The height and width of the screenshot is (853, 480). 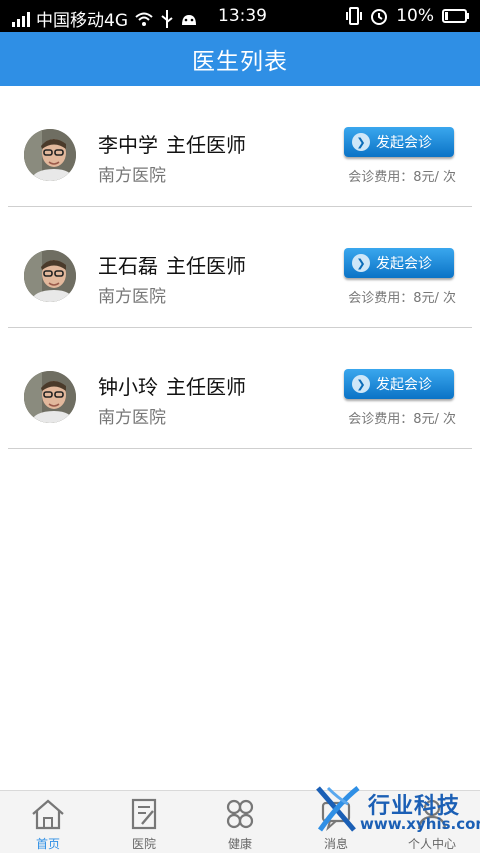 I want to click on tab-profile-label: 个人中心, so click(x=431, y=844).